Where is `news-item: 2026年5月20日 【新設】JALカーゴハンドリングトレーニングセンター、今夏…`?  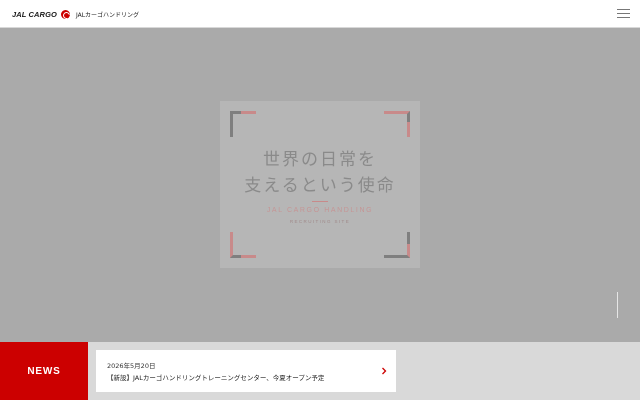 news-item: 2026年5月20日 【新設】JALカーゴハンドリングトレーニングセンター、今夏… is located at coordinates (246, 371).